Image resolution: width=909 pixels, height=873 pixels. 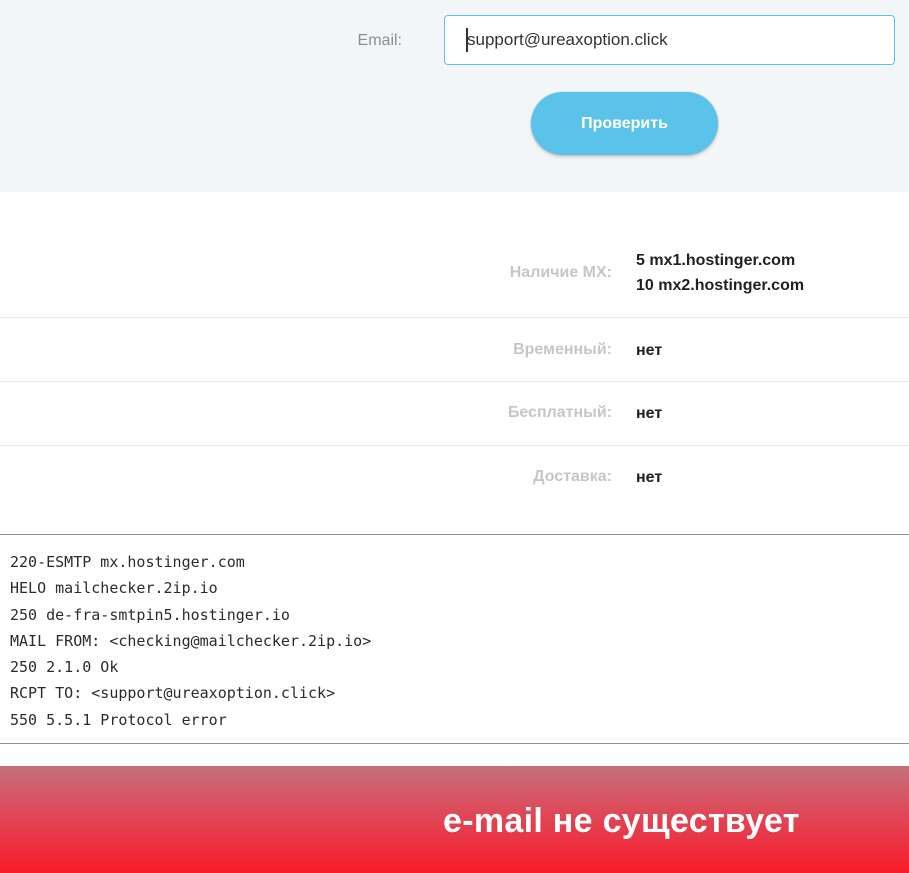 What do you see at coordinates (114, 588) in the screenshot?
I see `log-line: HELO mailchecker.2ip.io` at bounding box center [114, 588].